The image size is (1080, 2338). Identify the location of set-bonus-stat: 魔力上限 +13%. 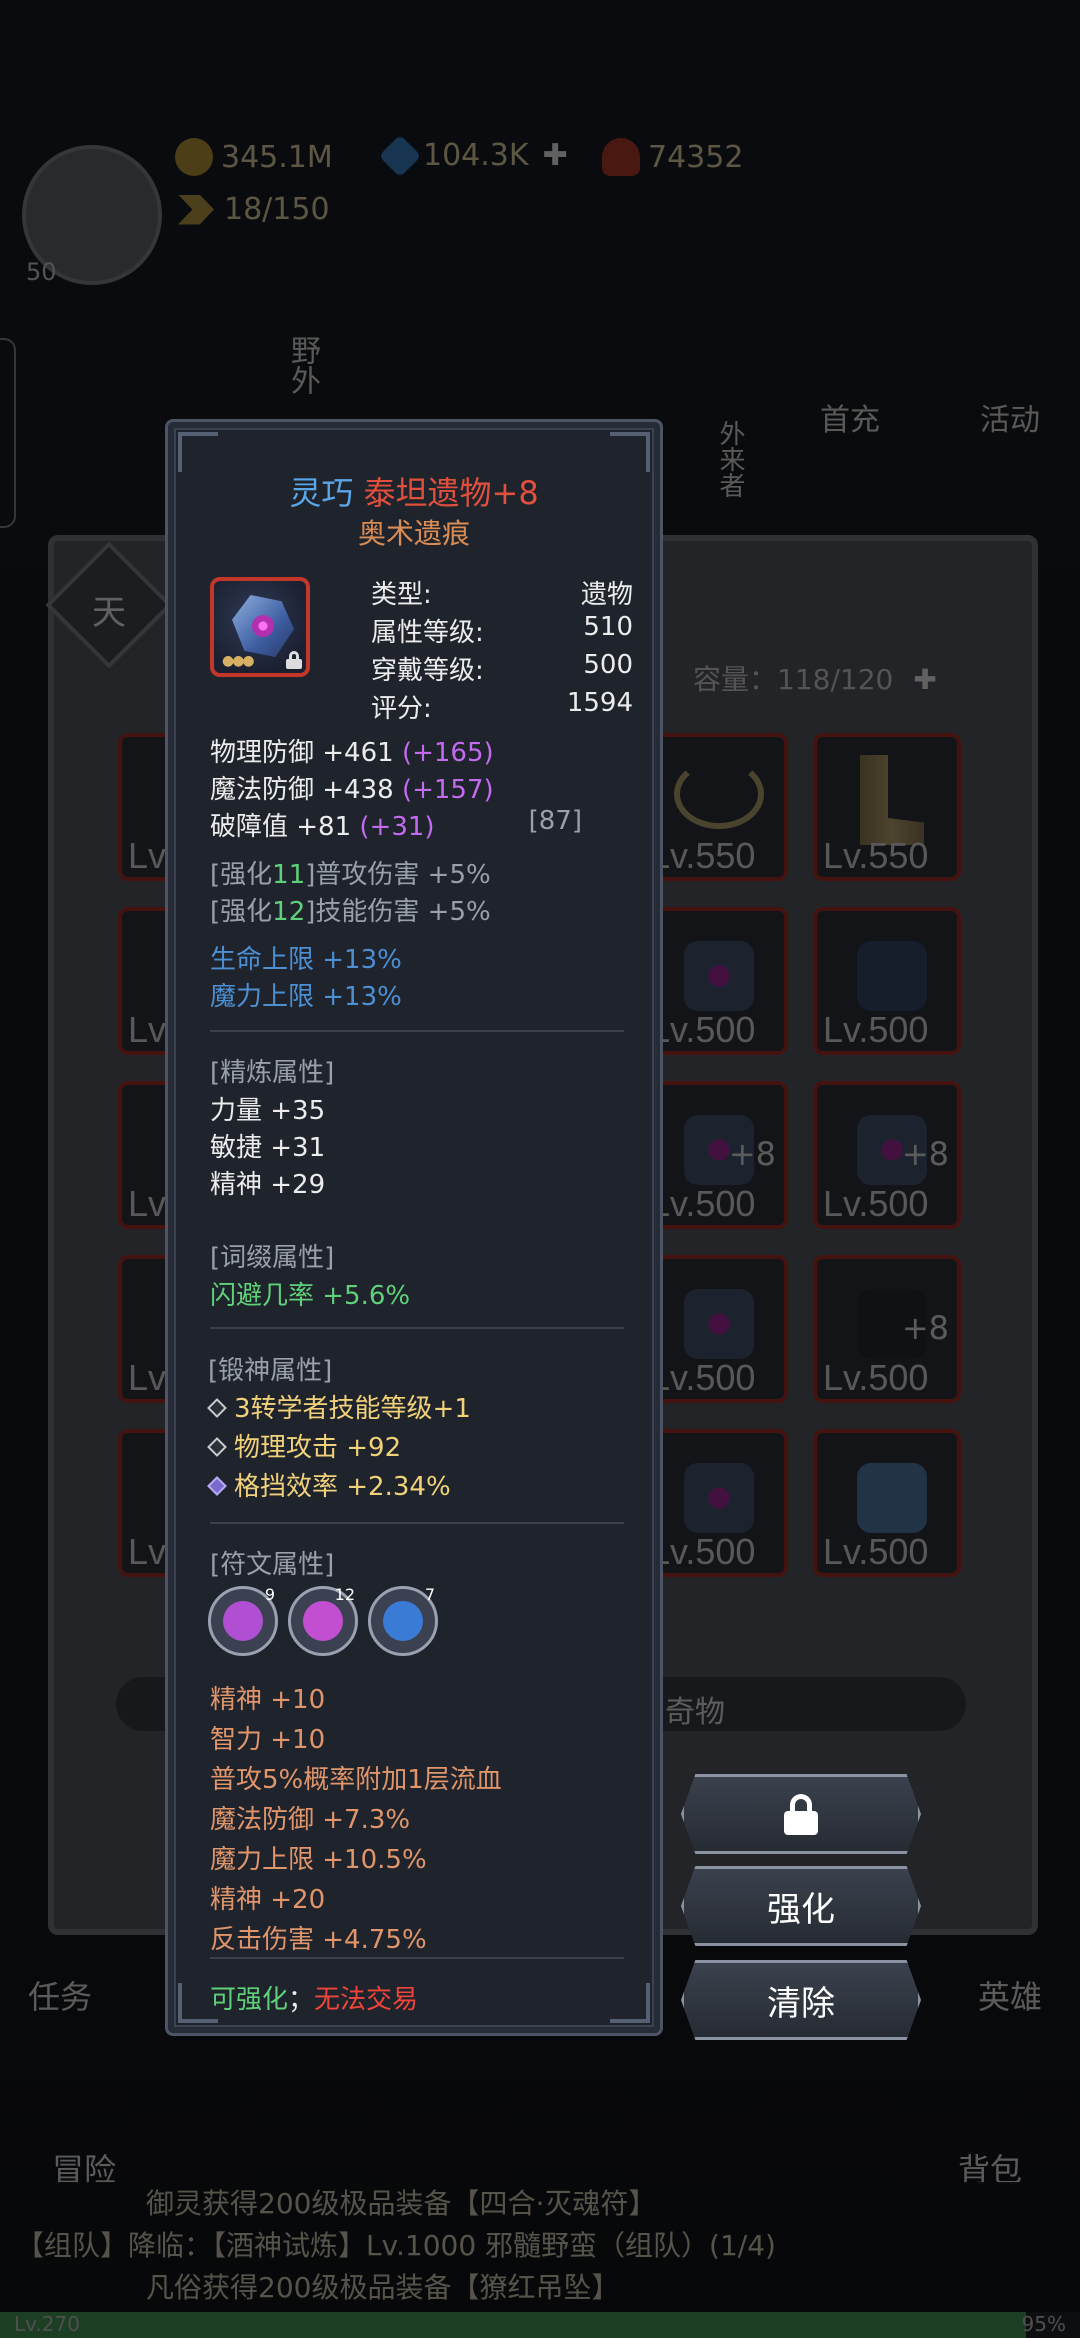
(306, 997).